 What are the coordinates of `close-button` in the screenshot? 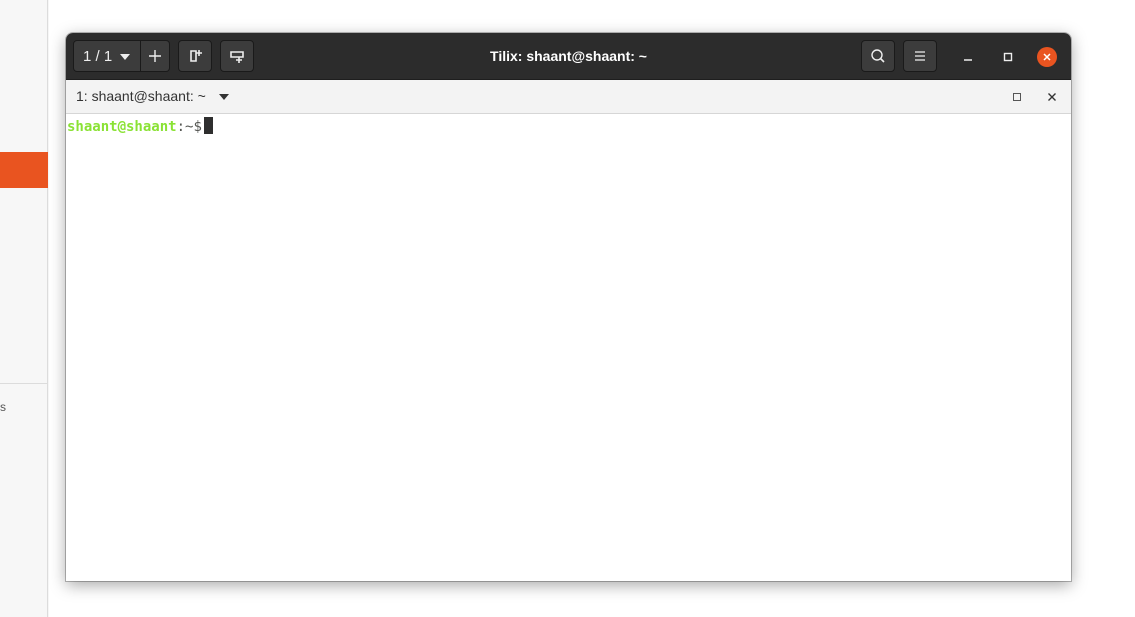 It's located at (1047, 57).